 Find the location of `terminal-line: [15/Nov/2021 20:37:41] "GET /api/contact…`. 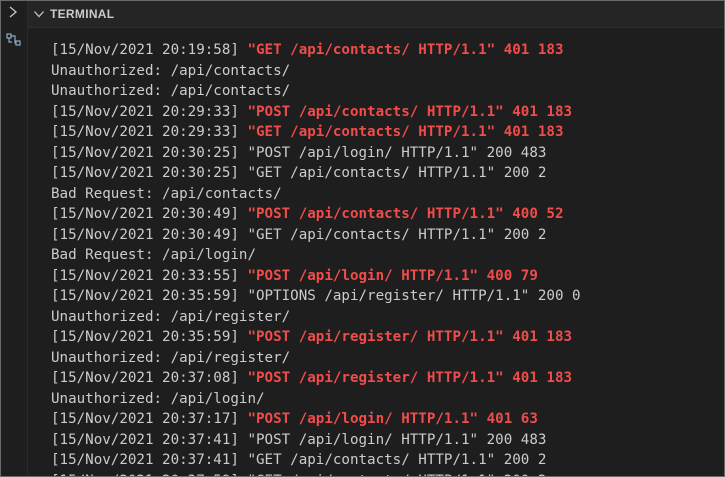

terminal-line: [15/Nov/2021 20:37:41] "GET /api/contact… is located at coordinates (387, 460).